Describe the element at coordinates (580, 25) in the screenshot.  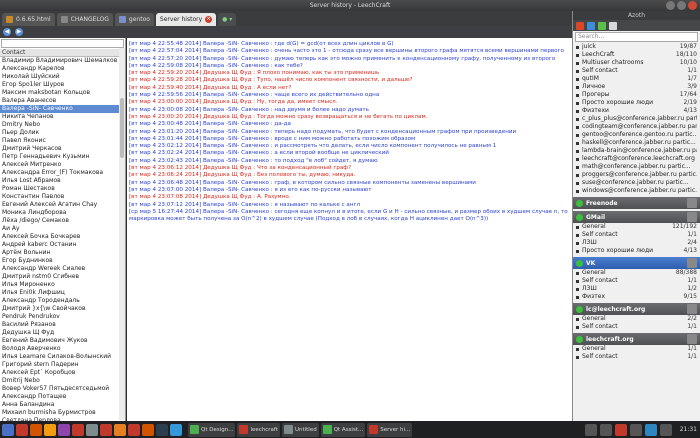
I see `status-icon` at that location.